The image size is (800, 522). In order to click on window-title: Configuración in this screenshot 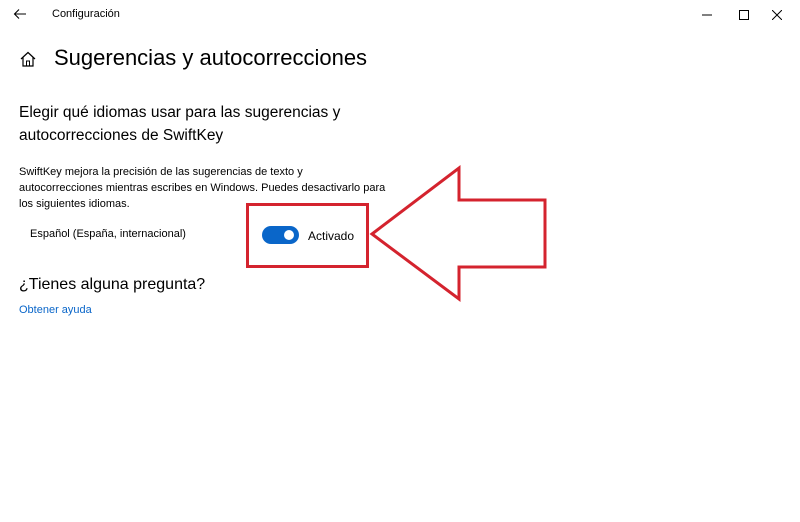, I will do `click(86, 14)`.